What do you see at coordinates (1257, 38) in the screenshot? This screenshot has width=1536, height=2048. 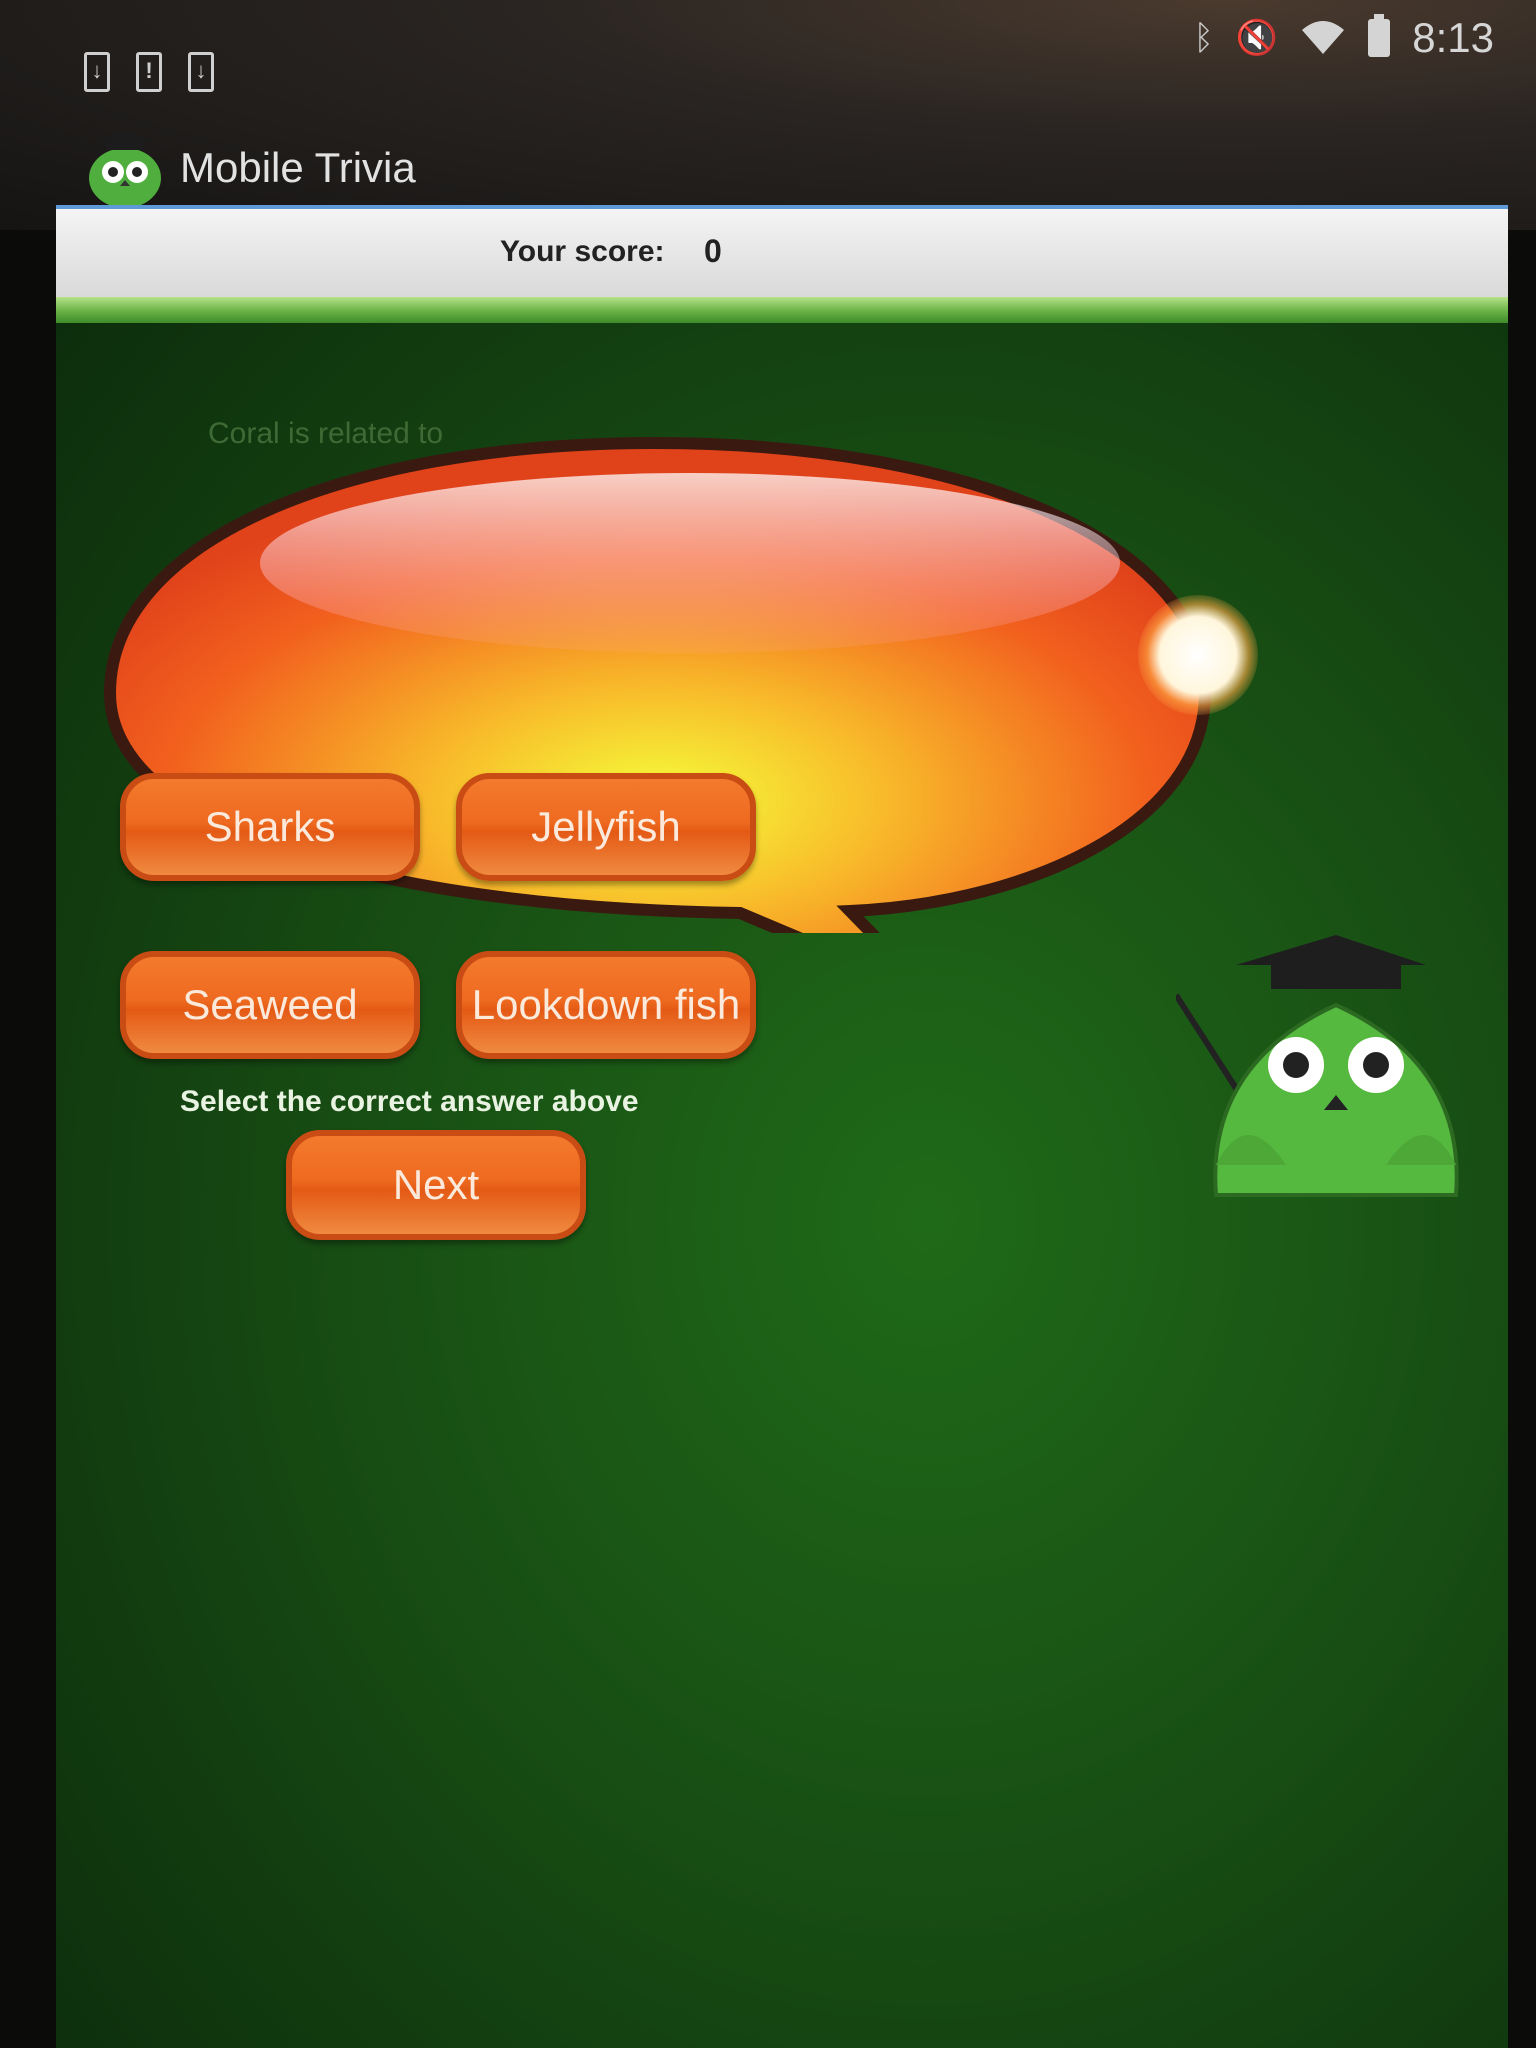 I see `mute-icon: 🔇` at bounding box center [1257, 38].